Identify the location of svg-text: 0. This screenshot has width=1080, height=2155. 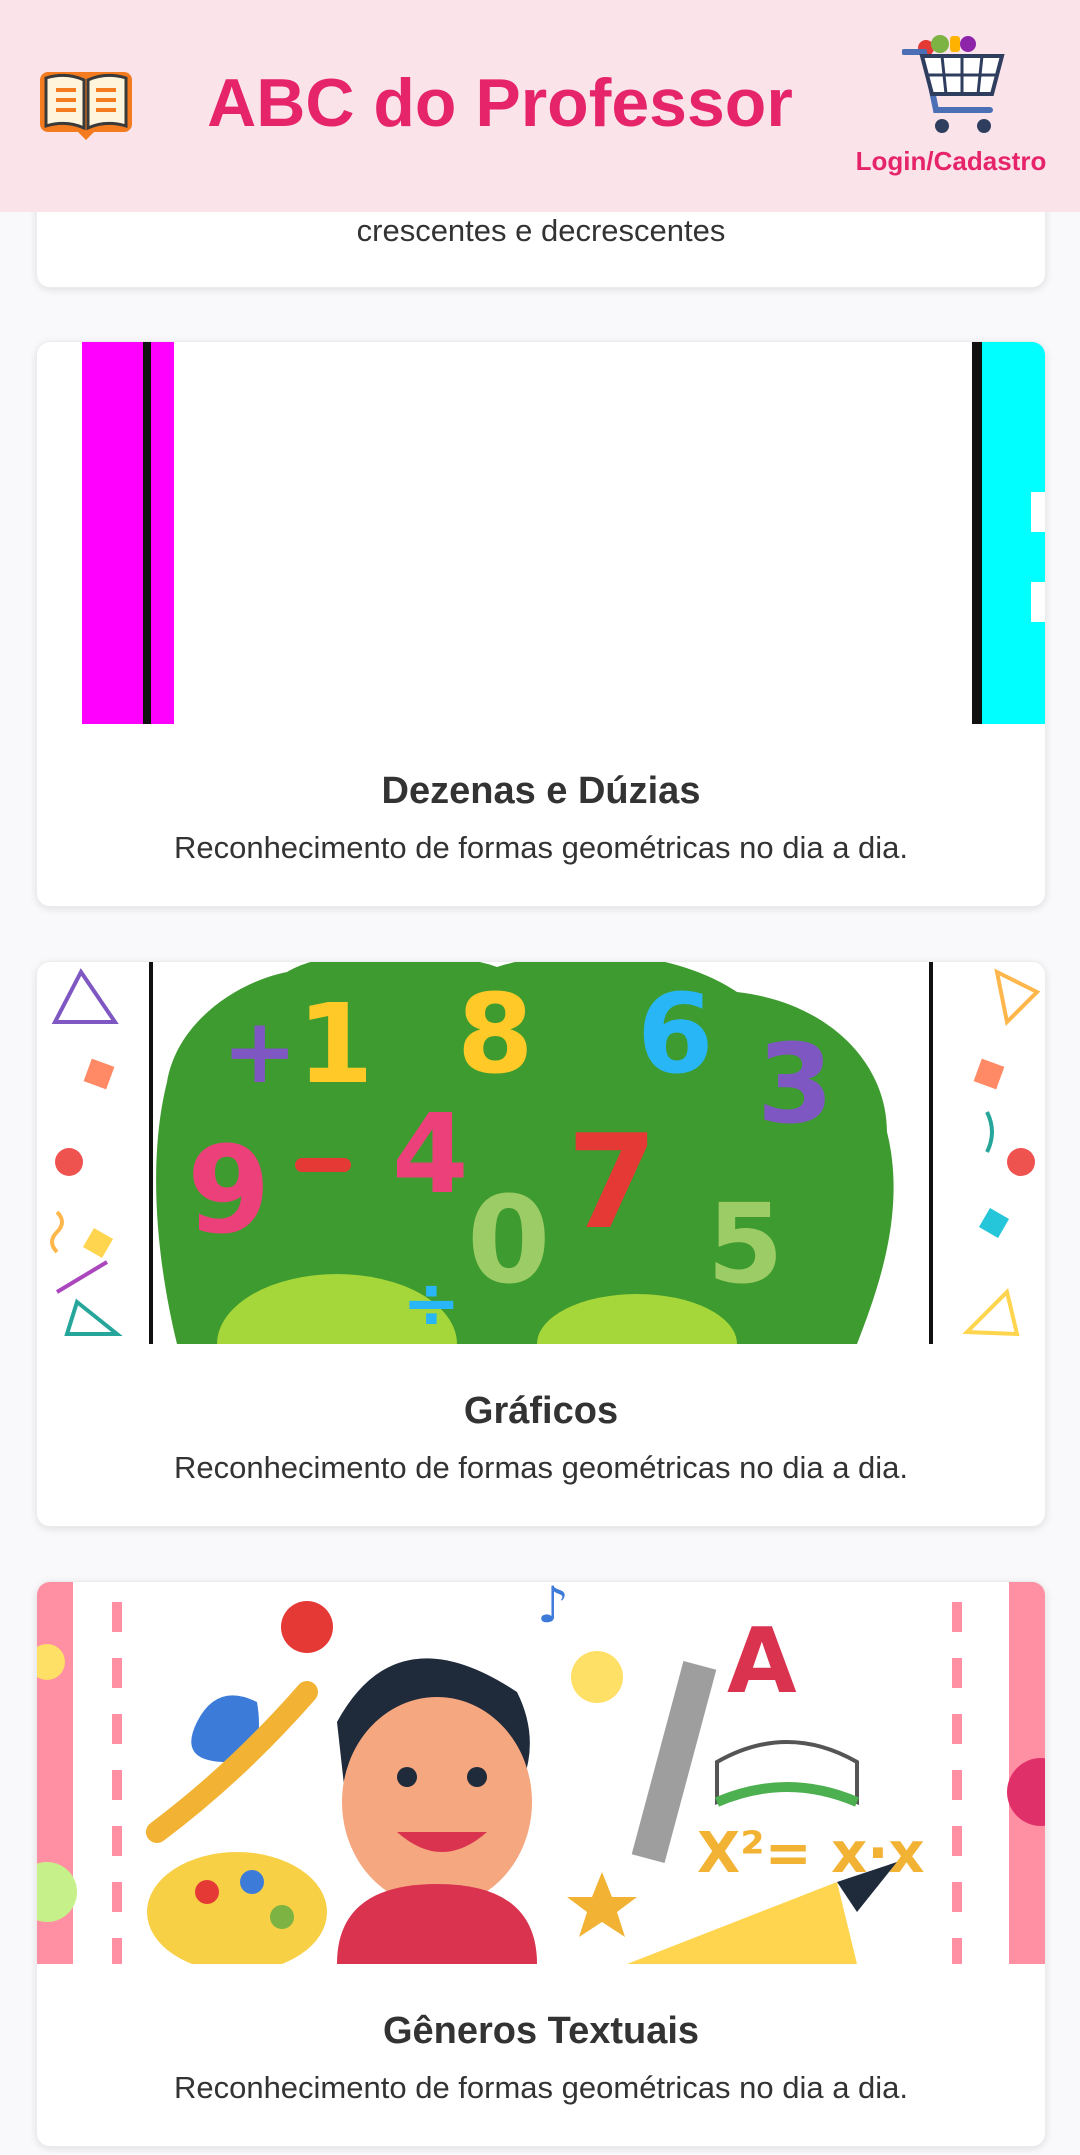
(509, 1241).